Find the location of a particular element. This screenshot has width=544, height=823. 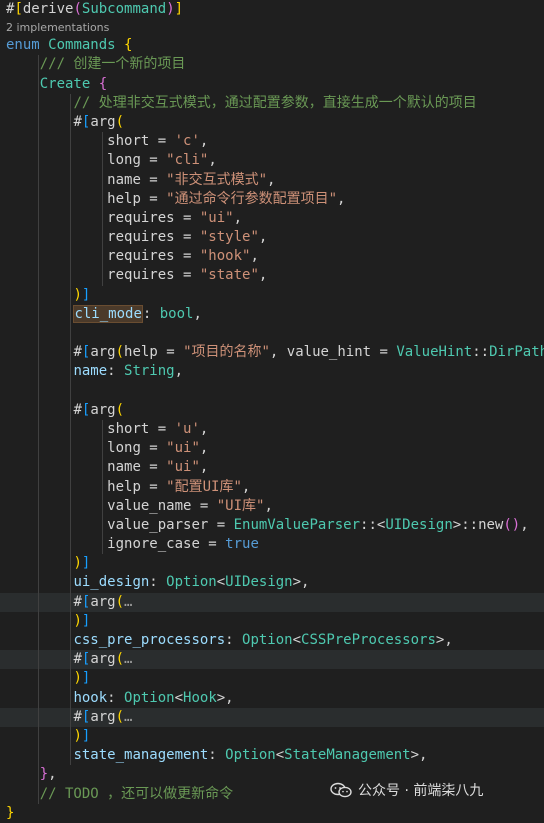

code-line-enum: enum Commands { is located at coordinates (69, 45).